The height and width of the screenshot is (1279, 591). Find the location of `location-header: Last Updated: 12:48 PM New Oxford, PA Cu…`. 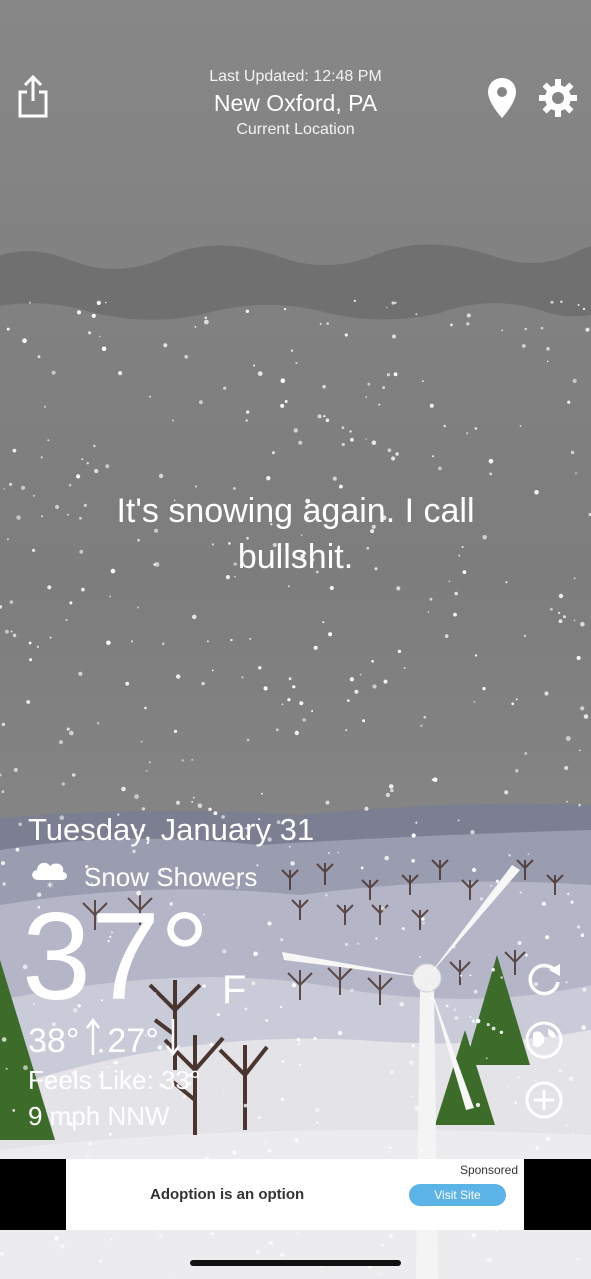

location-header: Last Updated: 12:48 PM New Oxford, PA Cu… is located at coordinates (295, 103).